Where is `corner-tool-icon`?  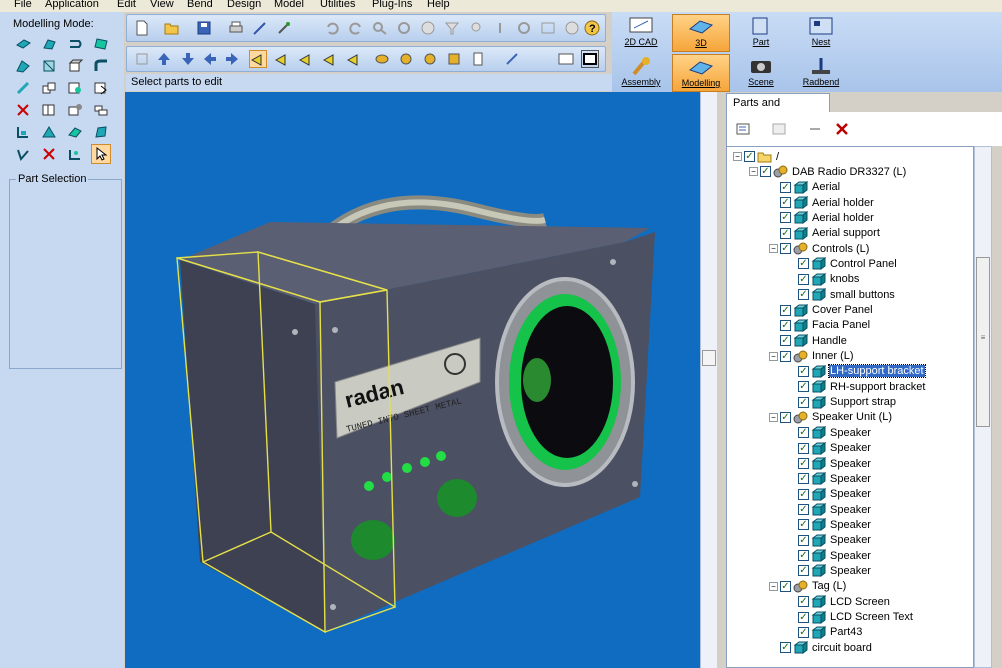 corner-tool-icon is located at coordinates (49, 66).